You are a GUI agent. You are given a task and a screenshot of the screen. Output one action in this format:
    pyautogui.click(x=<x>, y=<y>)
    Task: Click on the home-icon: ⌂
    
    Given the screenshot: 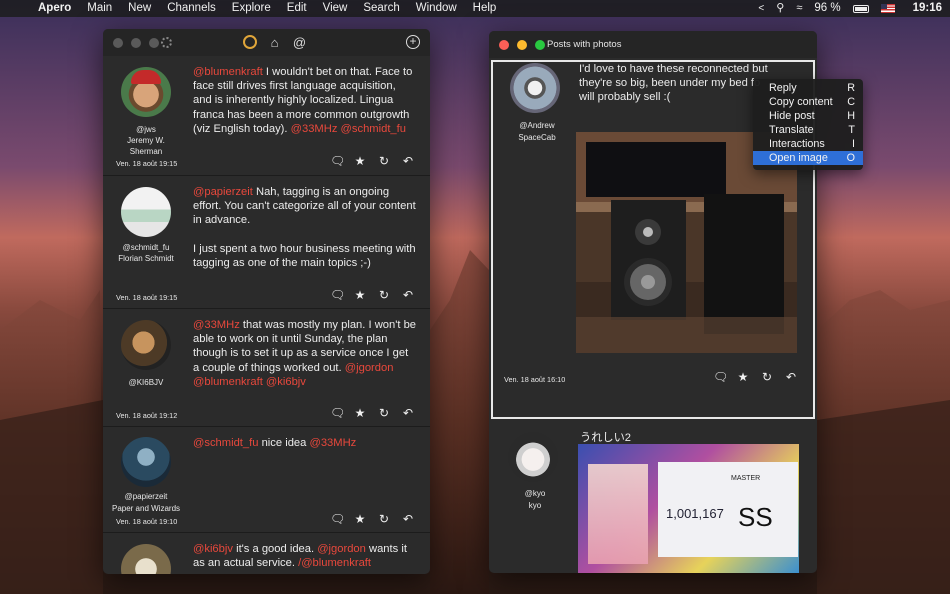 What is the action you would take?
    pyautogui.click(x=274, y=42)
    